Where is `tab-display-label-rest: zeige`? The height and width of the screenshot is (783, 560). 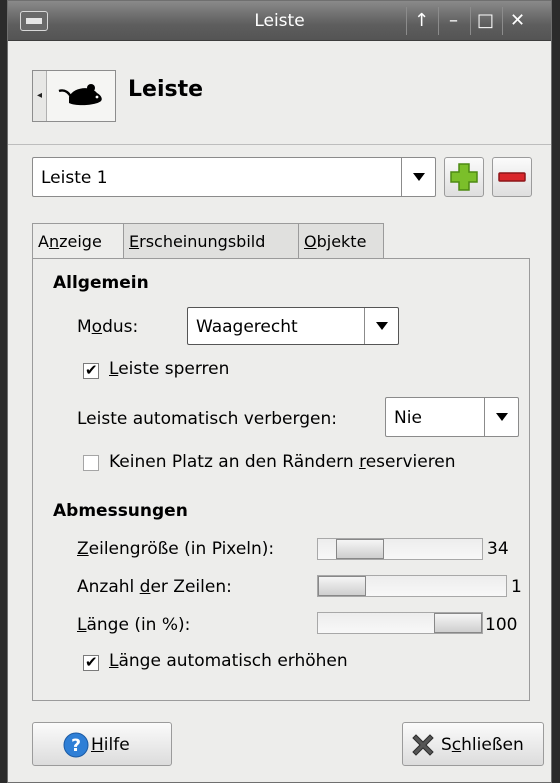
tab-display-label-rest: zeige is located at coordinates (80, 241).